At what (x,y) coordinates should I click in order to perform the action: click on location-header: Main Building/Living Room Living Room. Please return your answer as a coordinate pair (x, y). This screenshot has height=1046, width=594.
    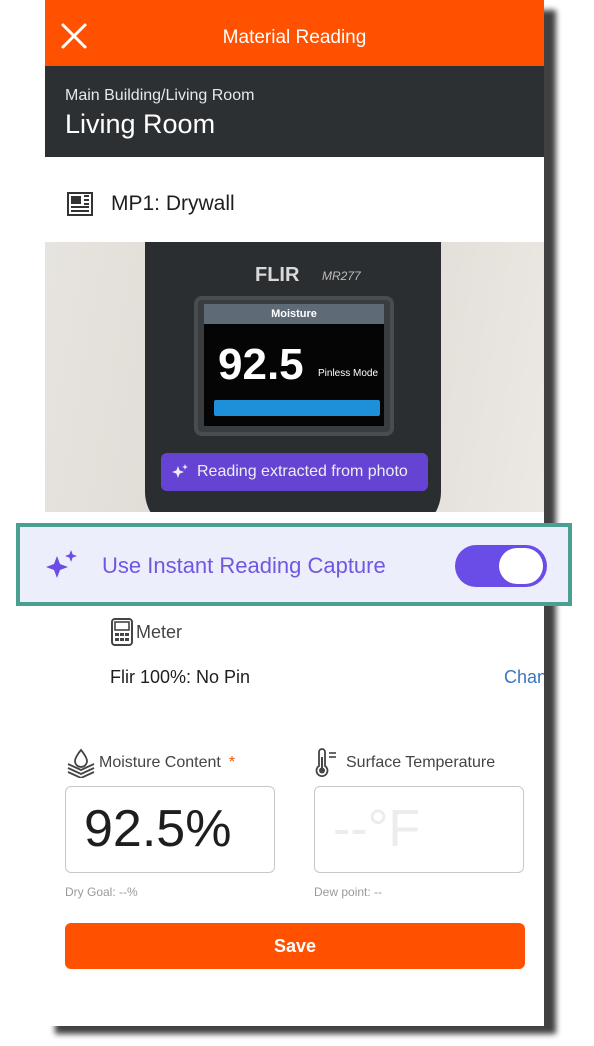
    Looking at the image, I should click on (294, 111).